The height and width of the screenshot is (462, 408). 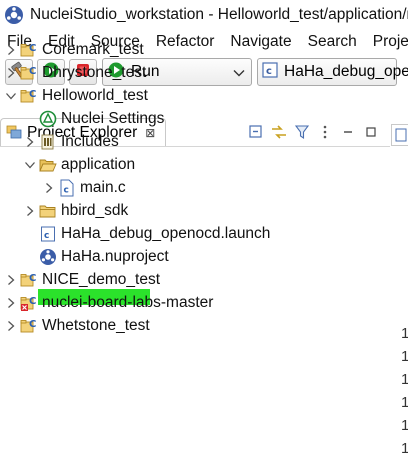 I want to click on editor-tab-main-c, so click(x=399, y=135).